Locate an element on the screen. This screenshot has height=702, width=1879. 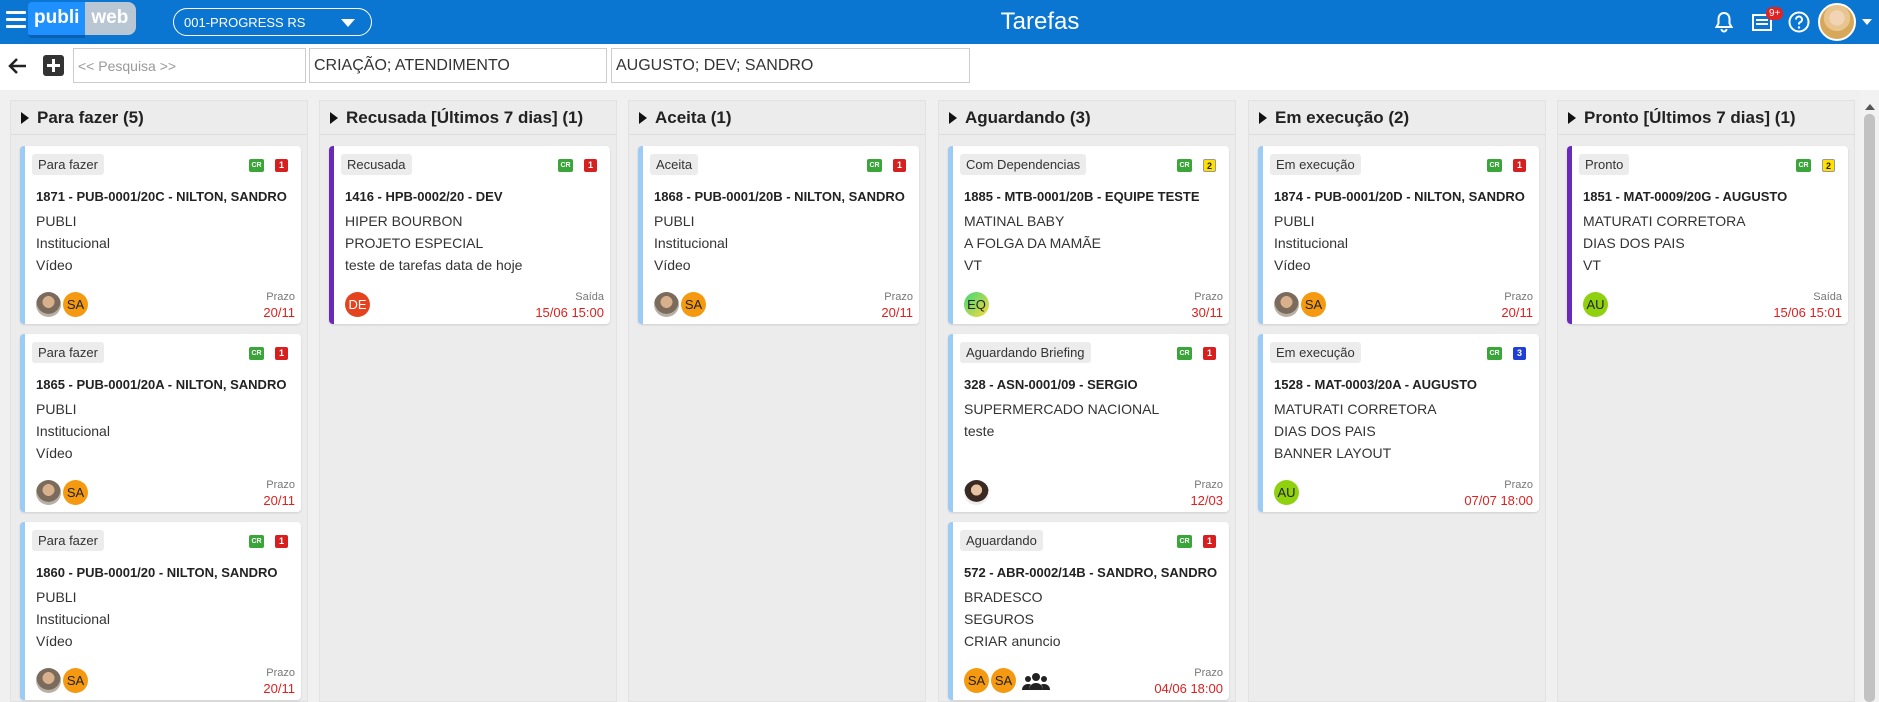
card-title: 572 - ABR-0002/14B - SANDRO, SANDRO is located at coordinates (1091, 572).